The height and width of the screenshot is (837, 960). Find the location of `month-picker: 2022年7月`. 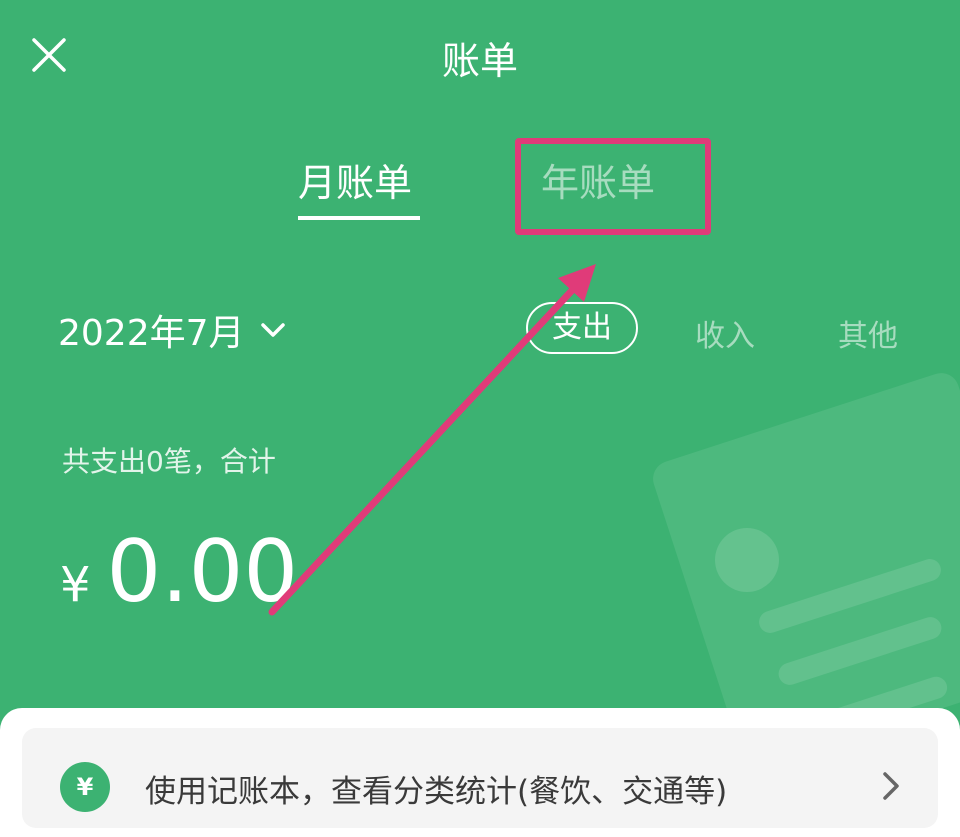

month-picker: 2022年7月 is located at coordinates (172, 330).